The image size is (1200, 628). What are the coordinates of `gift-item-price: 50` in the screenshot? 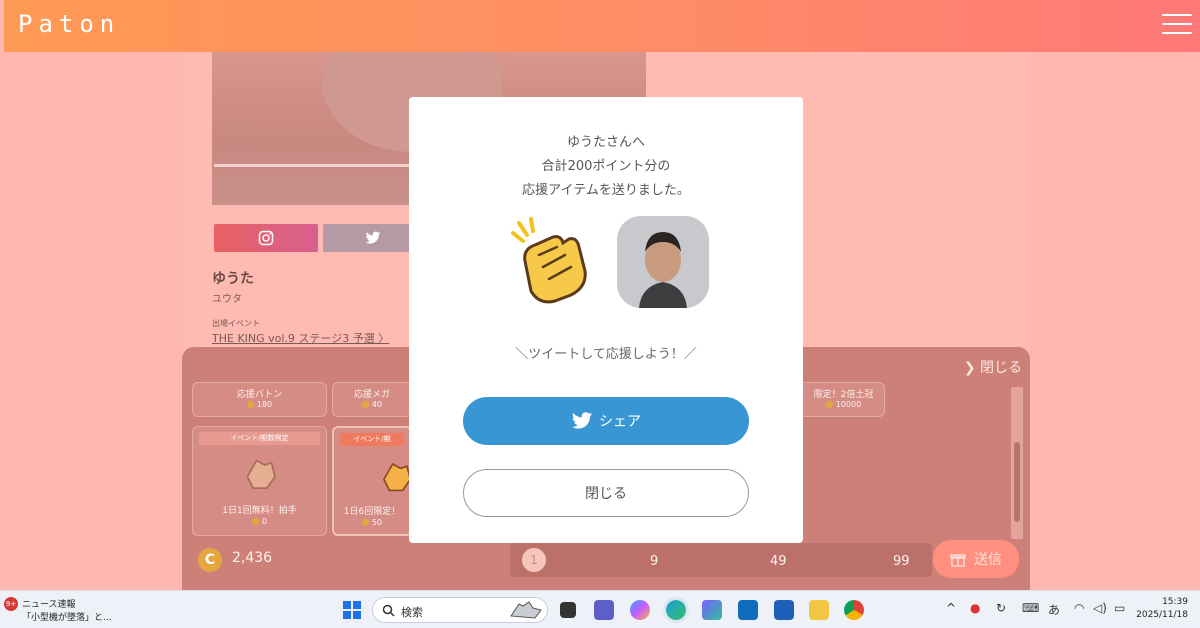 It's located at (372, 522).